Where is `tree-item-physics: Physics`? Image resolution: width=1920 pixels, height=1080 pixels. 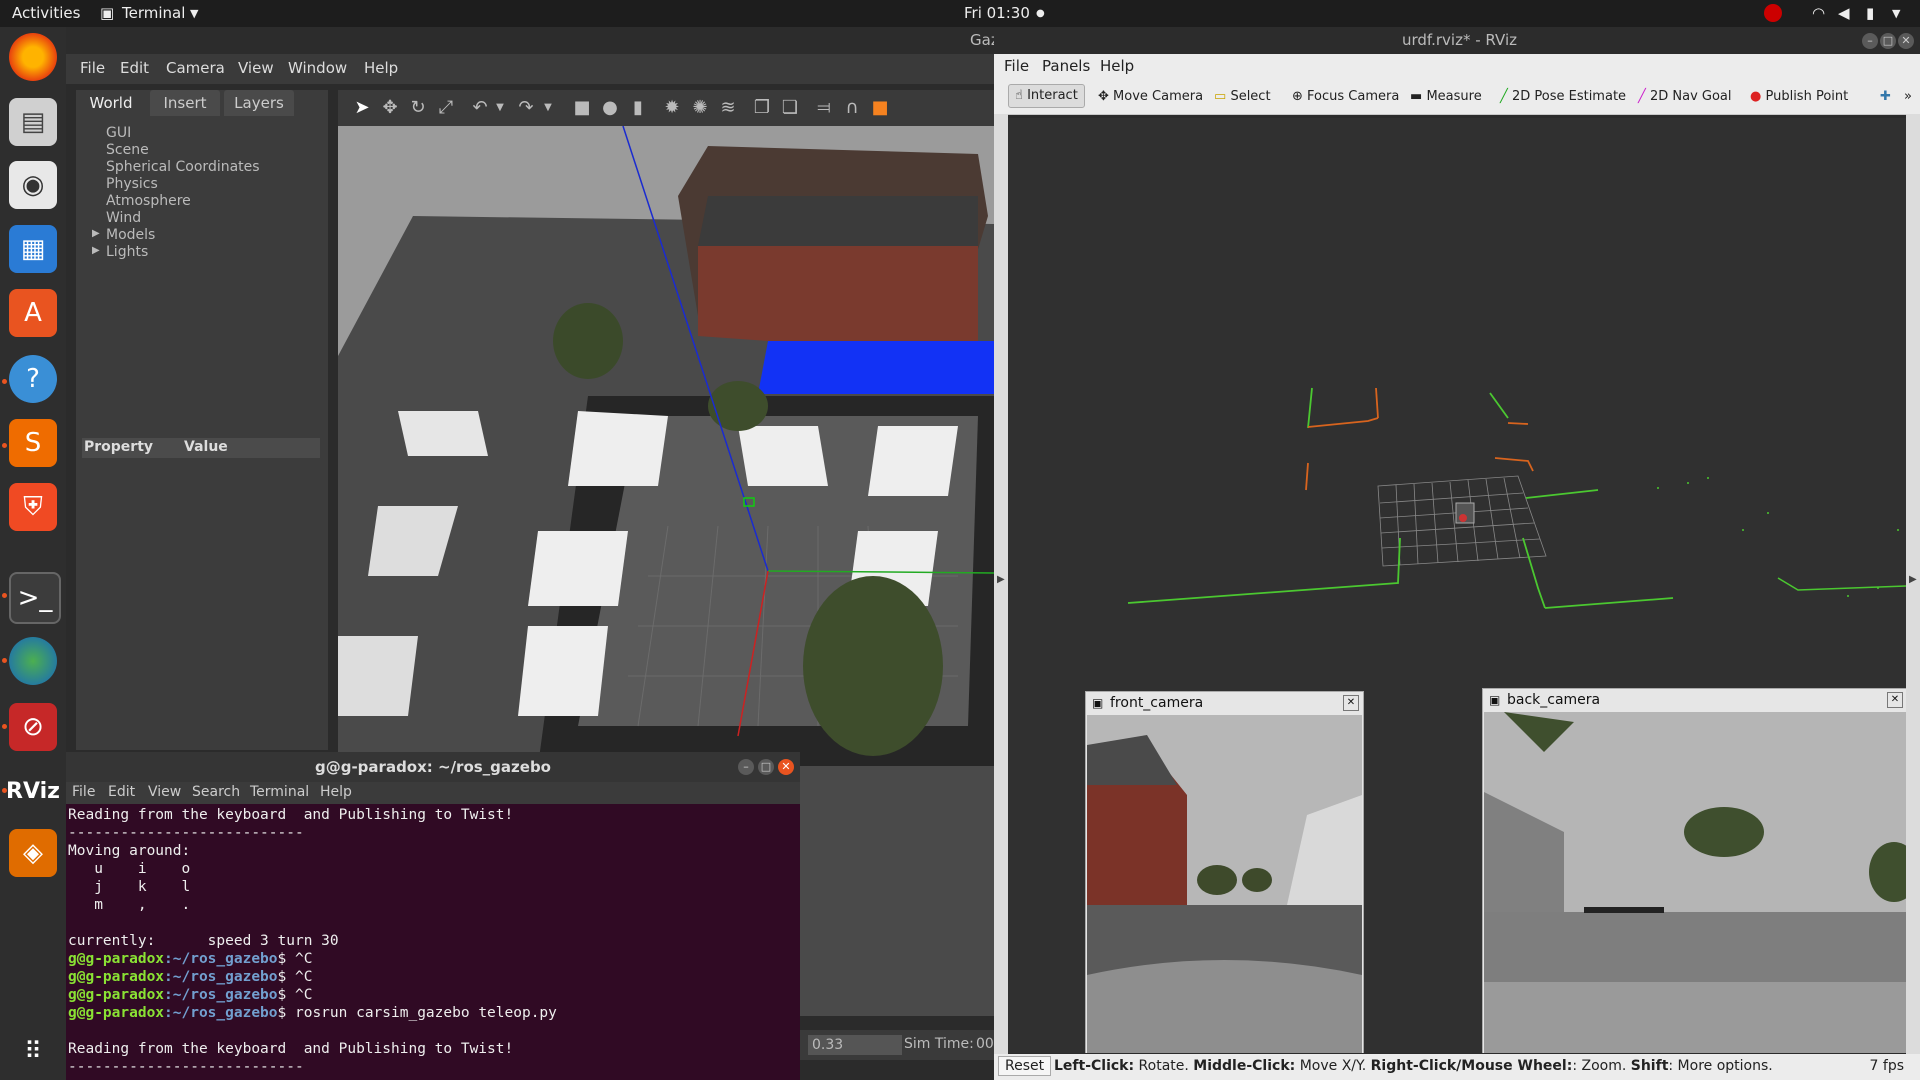
tree-item-physics: Physics is located at coordinates (132, 184).